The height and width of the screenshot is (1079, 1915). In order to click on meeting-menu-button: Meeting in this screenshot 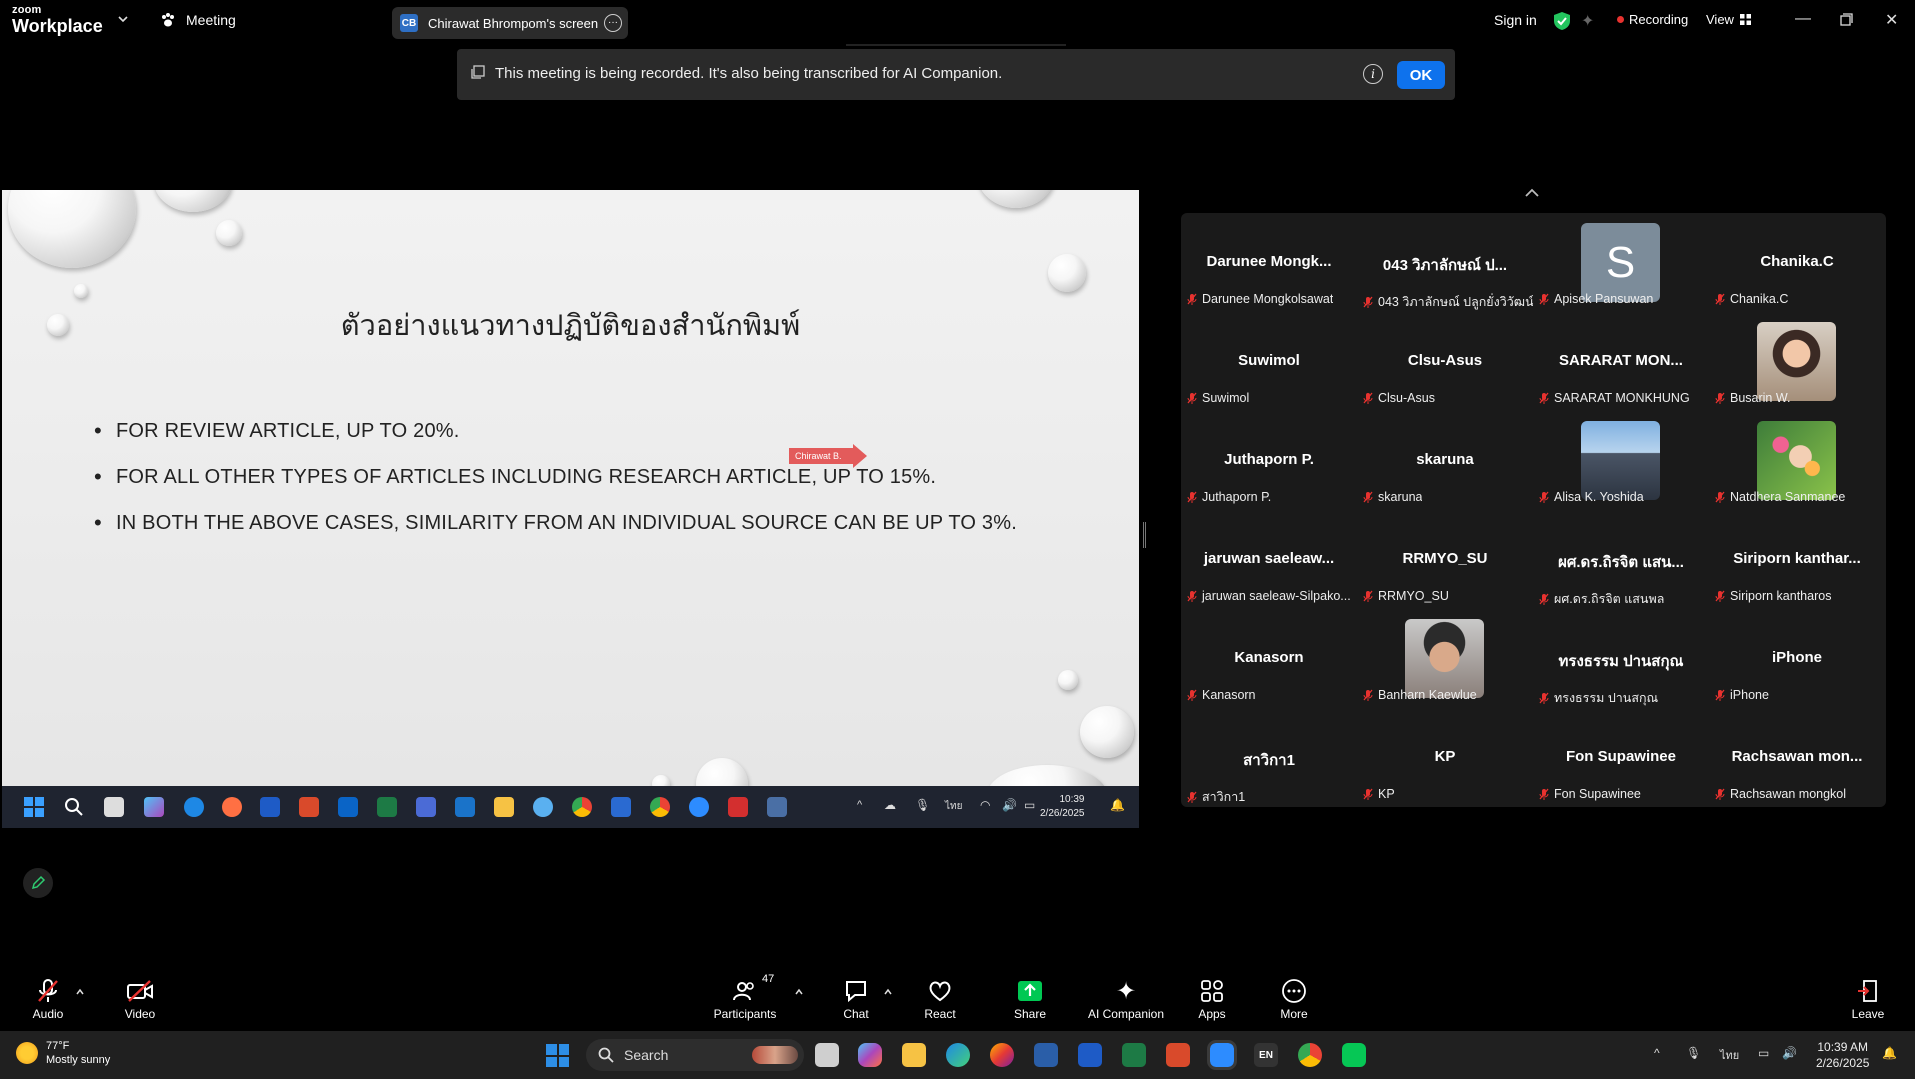, I will do `click(198, 20)`.